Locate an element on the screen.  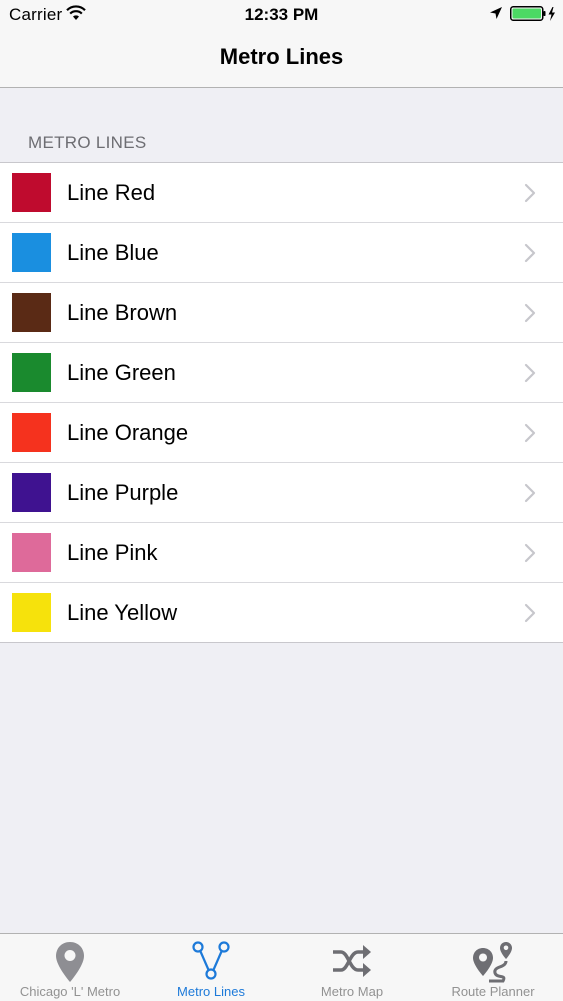
tab-label: Metro Map is located at coordinates (352, 991).